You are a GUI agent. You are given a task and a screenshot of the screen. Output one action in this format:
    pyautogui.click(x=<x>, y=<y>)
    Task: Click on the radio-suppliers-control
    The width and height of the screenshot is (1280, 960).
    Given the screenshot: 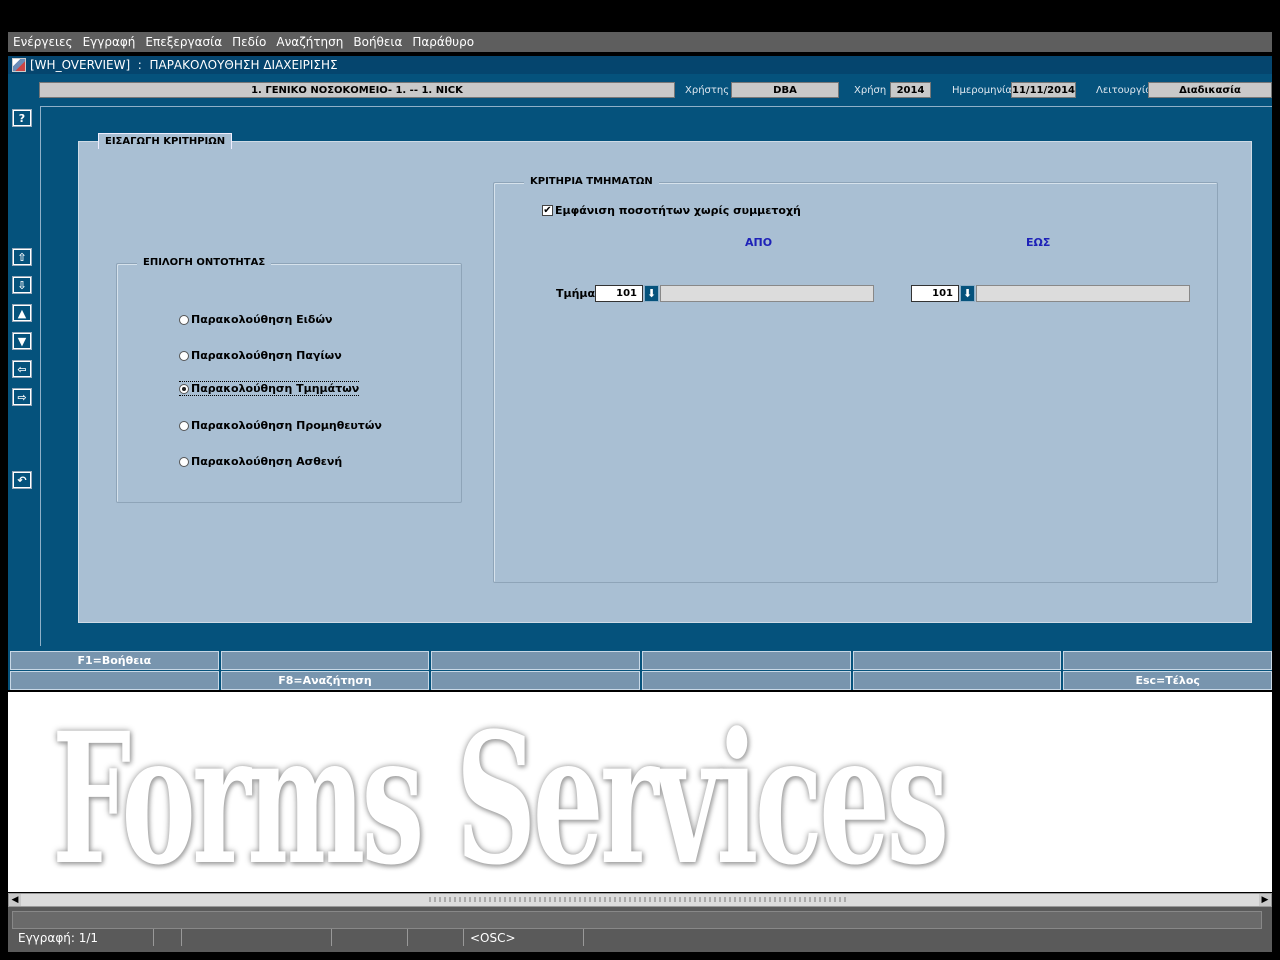 What is the action you would take?
    pyautogui.click(x=184, y=425)
    